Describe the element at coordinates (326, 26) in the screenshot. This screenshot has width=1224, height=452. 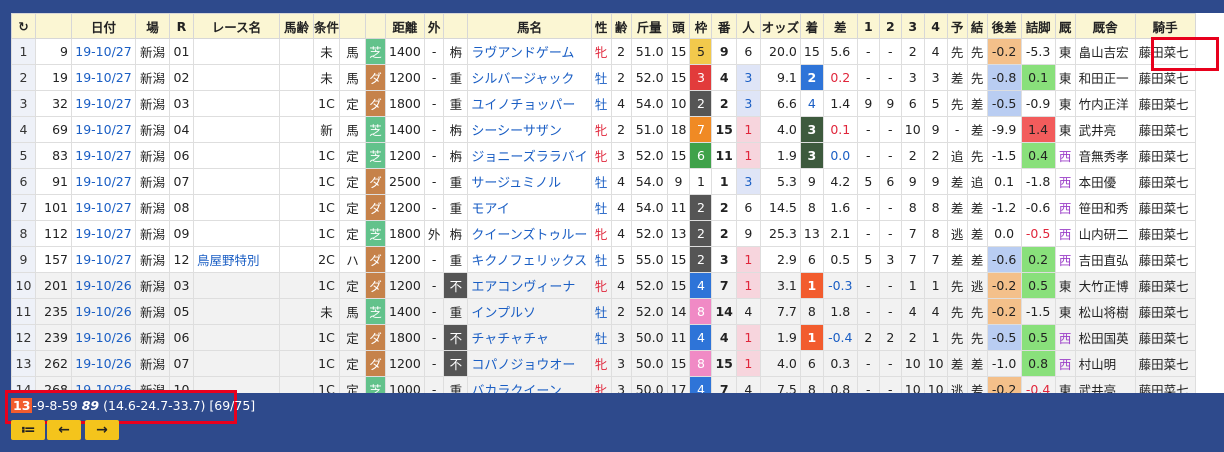
I see `column-header: 条件` at that location.